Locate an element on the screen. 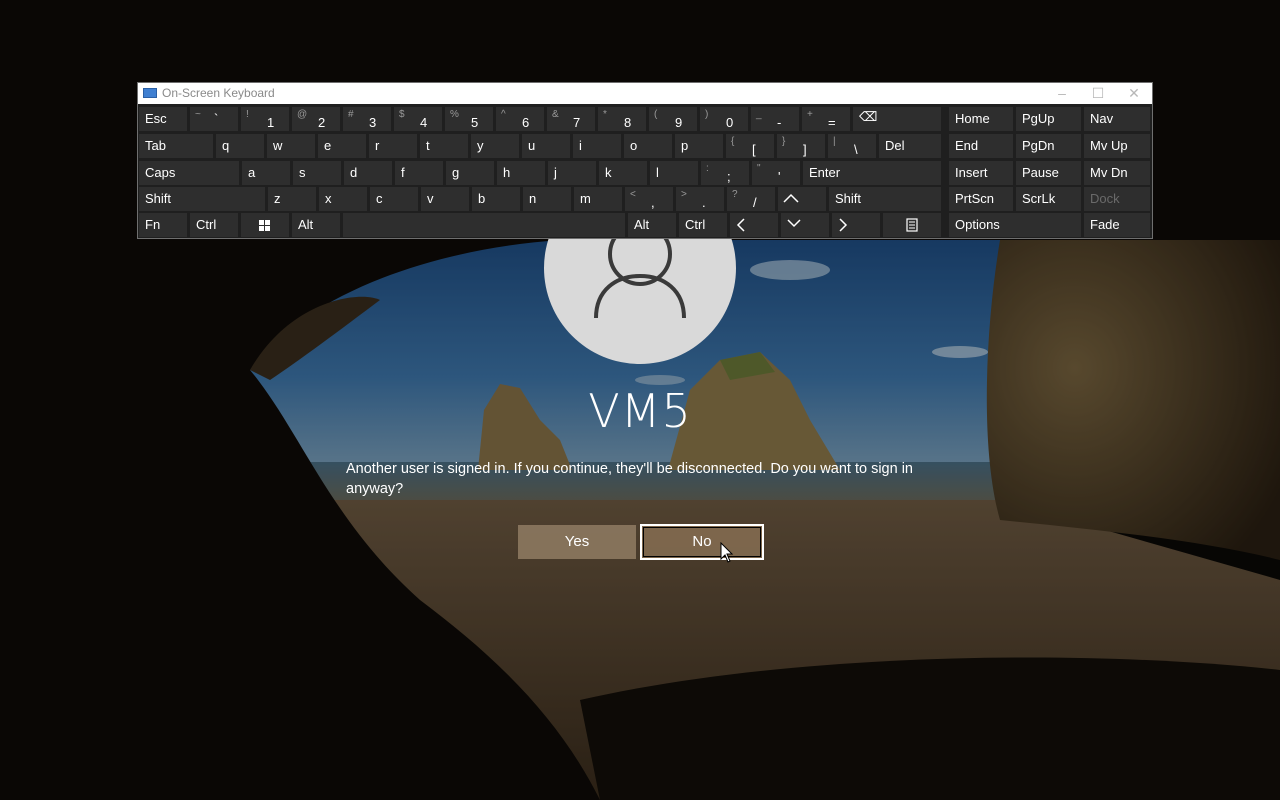 The image size is (1280, 800). key-semicolon: :; is located at coordinates (725, 173).